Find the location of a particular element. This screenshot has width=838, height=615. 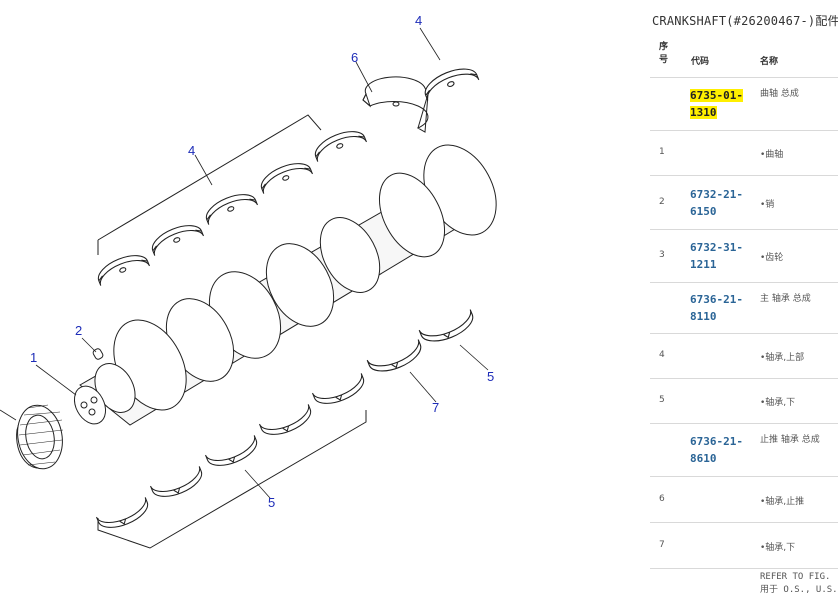

row-part-code: 6736-21- 8610 is located at coordinates (716, 450).